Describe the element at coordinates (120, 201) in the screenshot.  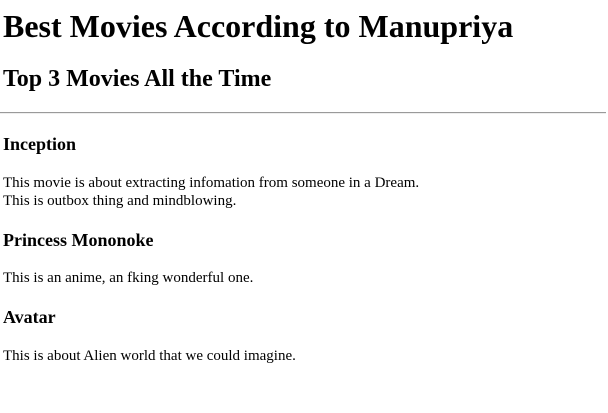
I see `movie-description-line: This is outbox thing and mindblowing.` at that location.